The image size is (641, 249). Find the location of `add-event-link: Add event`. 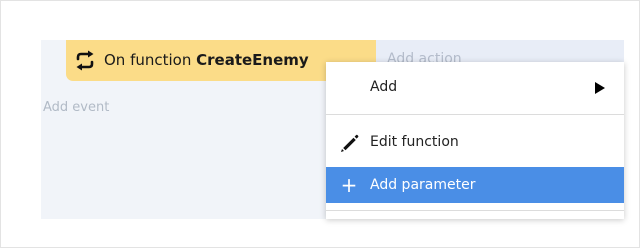

add-event-link: Add event is located at coordinates (76, 108).